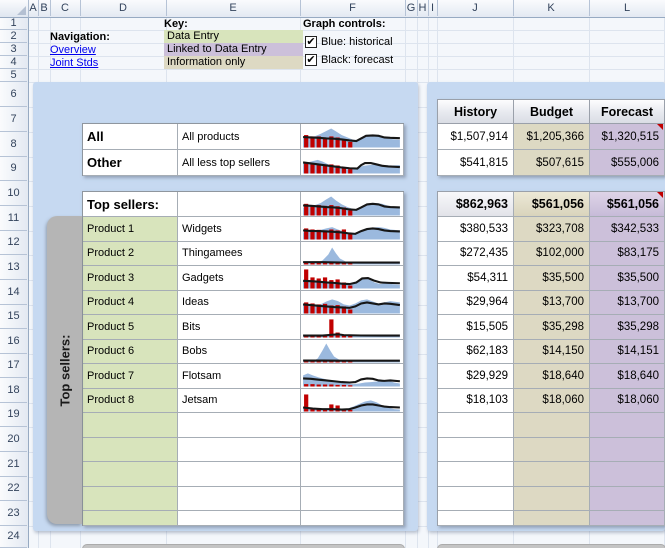  I want to click on cell-product-2-forecast: $83,175, so click(627, 253).